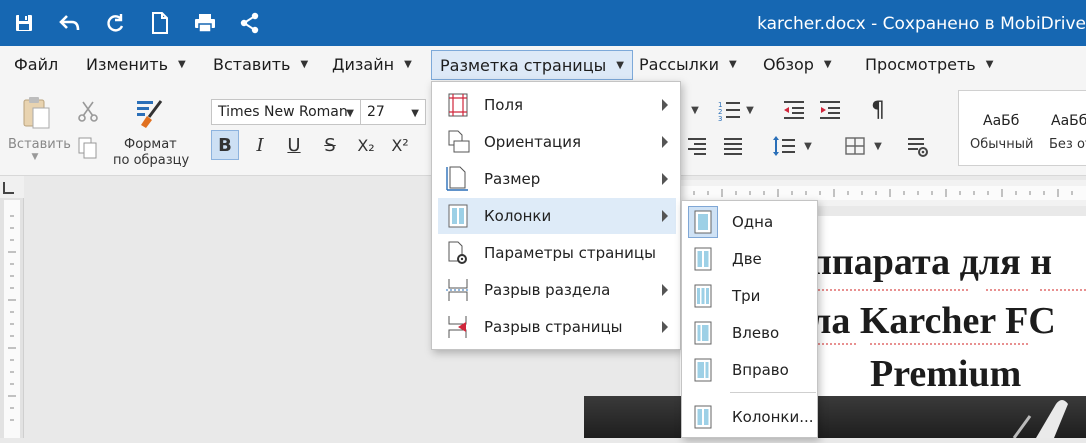 The height and width of the screenshot is (443, 1086). Describe the element at coordinates (679, 64) in the screenshot. I see `menu-label: Рассылки` at that location.